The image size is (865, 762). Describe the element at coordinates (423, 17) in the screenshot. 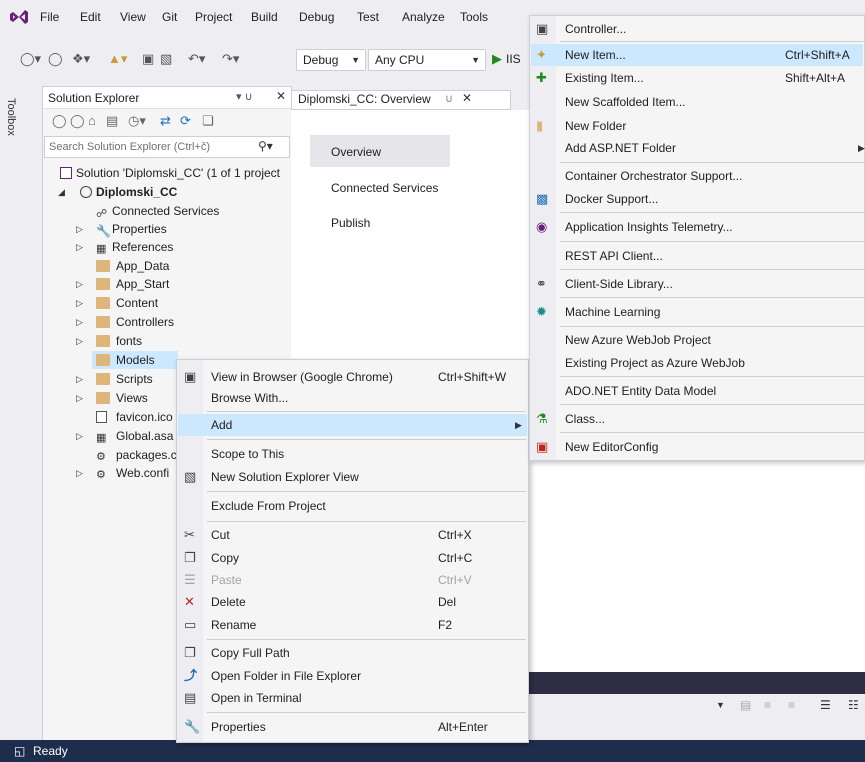

I see `menu-analyze: Analyze` at that location.